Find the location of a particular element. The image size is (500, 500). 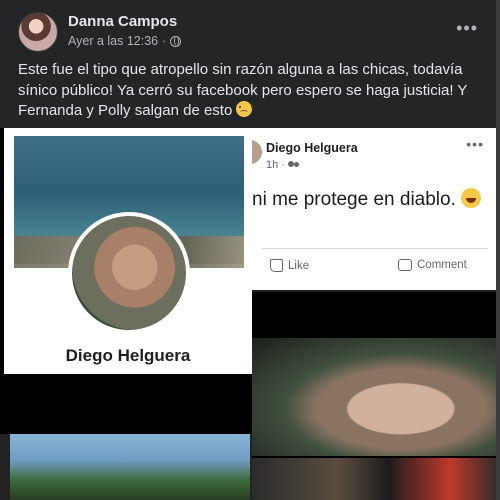

post-meta: Ayer a las 12:36 · is located at coordinates (125, 41).